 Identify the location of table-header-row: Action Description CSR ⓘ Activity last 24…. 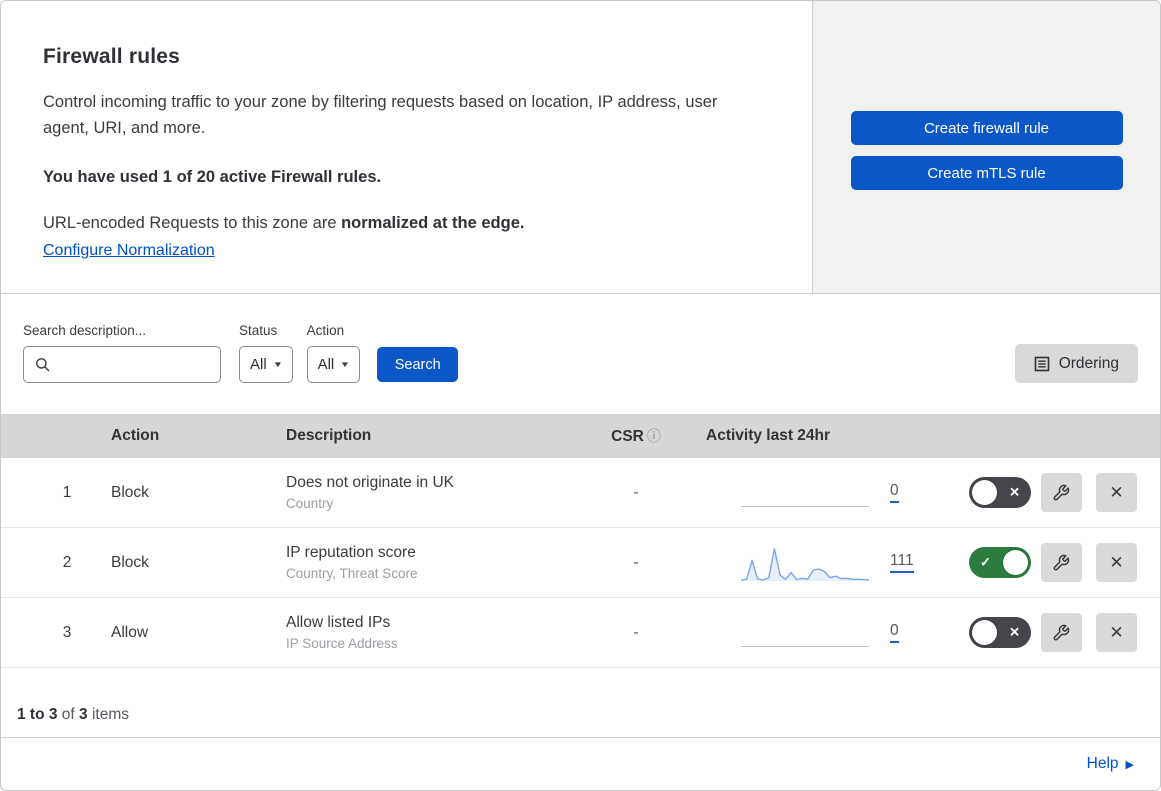
(580, 436).